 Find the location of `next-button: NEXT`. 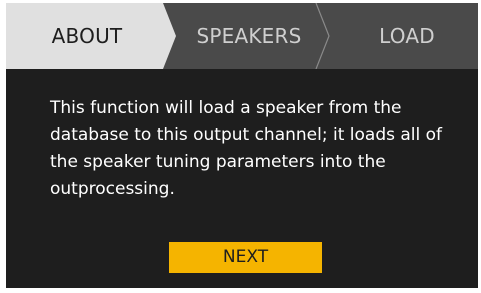

next-button: NEXT is located at coordinates (245, 257).